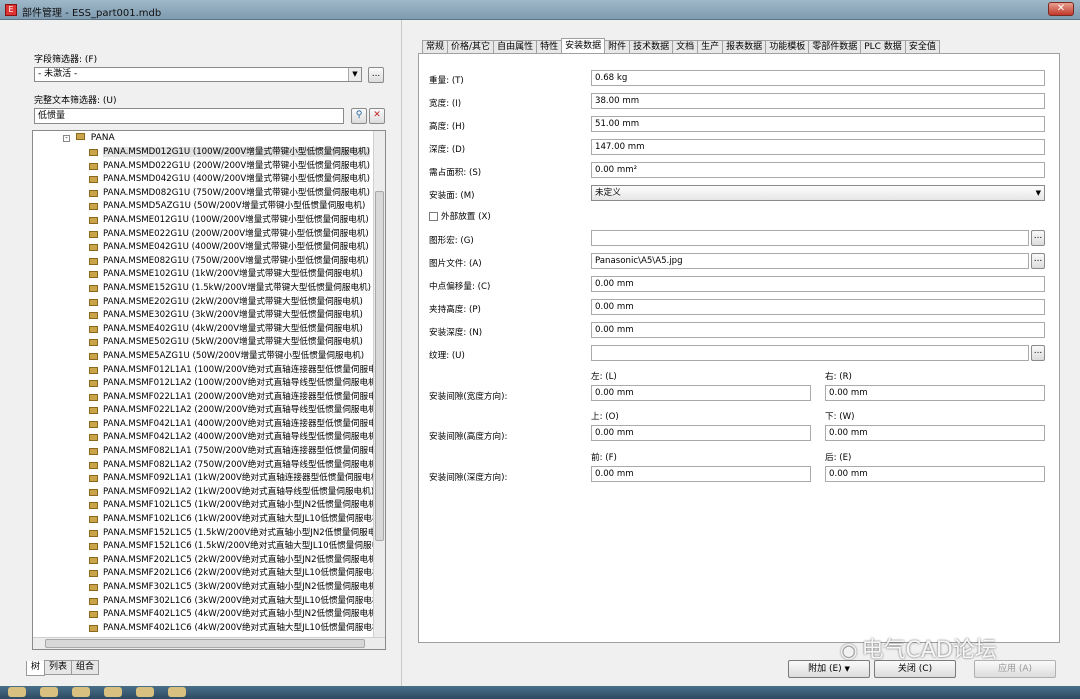 The height and width of the screenshot is (699, 1080). Describe the element at coordinates (604, 377) in the screenshot. I see `clearance-left-label: 左: (L)` at that location.